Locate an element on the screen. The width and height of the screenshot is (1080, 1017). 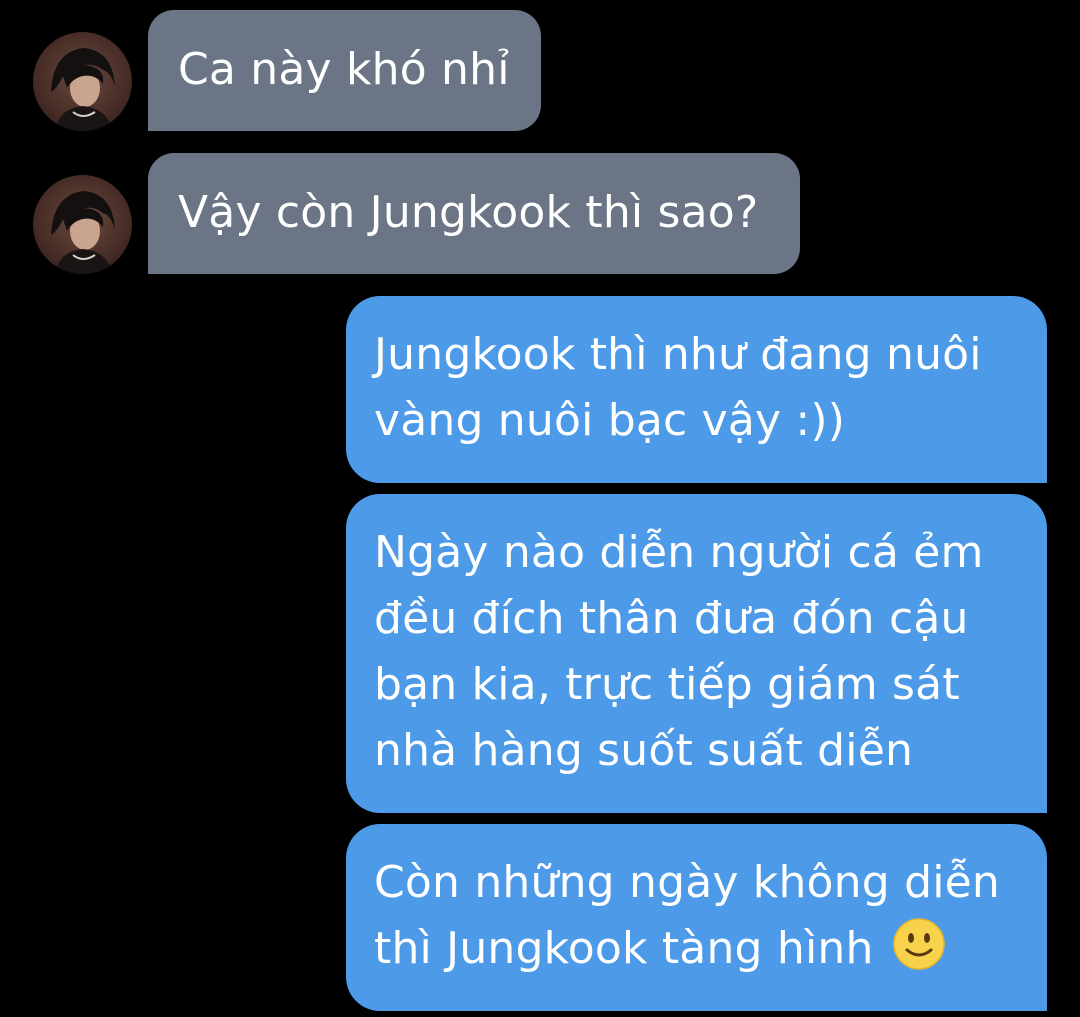
message-row-incoming: Vậy còn Jungkook thì sao? is located at coordinates (540, 213).